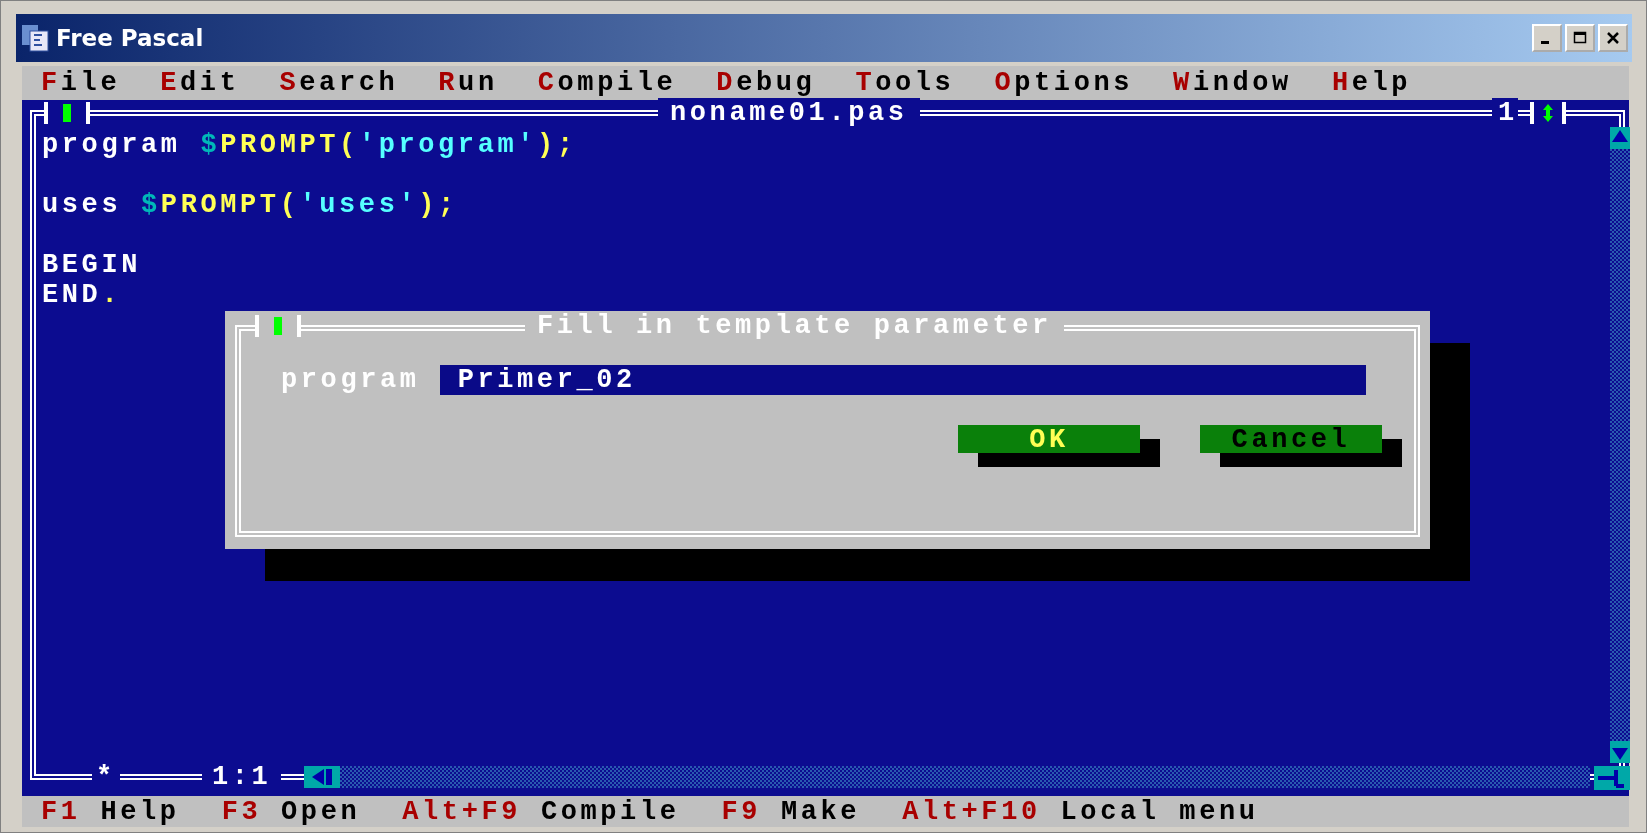  What do you see at coordinates (1064, 83) in the screenshot?
I see `menu-item: Options` at bounding box center [1064, 83].